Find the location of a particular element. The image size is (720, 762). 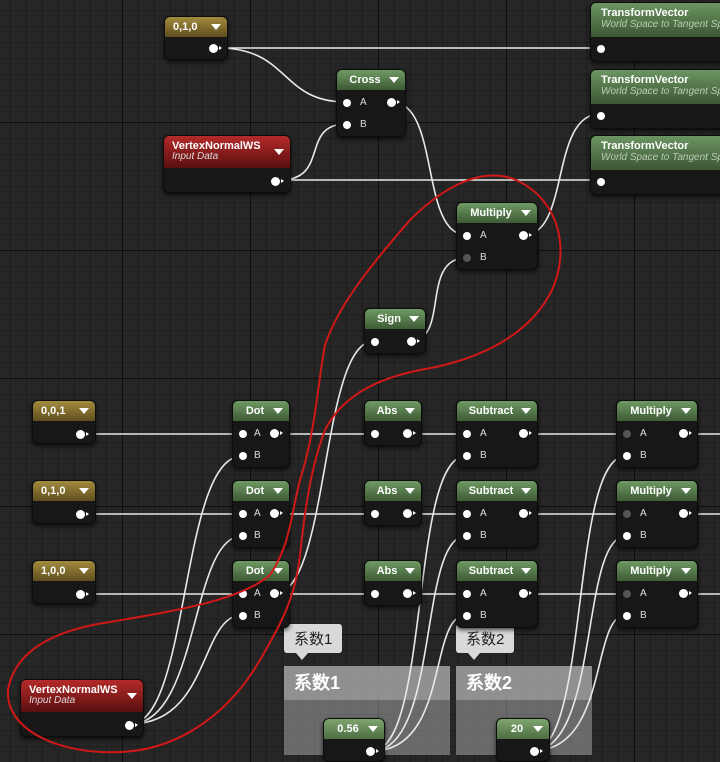

comment-box-1-title: 系数1 is located at coordinates (367, 683).